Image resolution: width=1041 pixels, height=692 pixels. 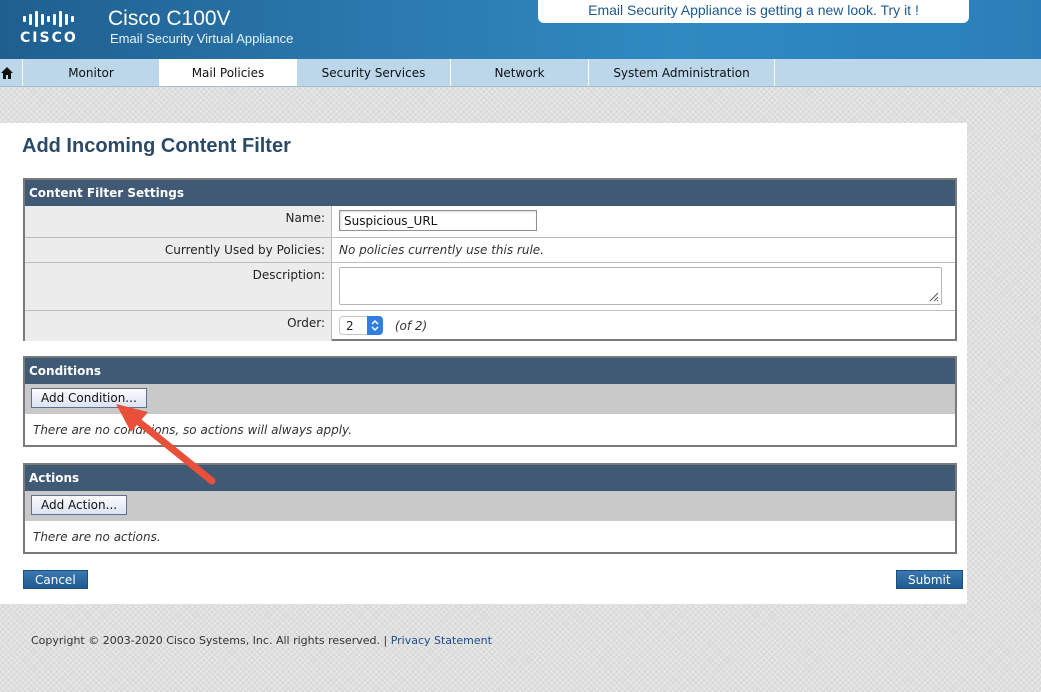 I want to click on used-by-value: No policies currently use this rule., so click(x=441, y=250).